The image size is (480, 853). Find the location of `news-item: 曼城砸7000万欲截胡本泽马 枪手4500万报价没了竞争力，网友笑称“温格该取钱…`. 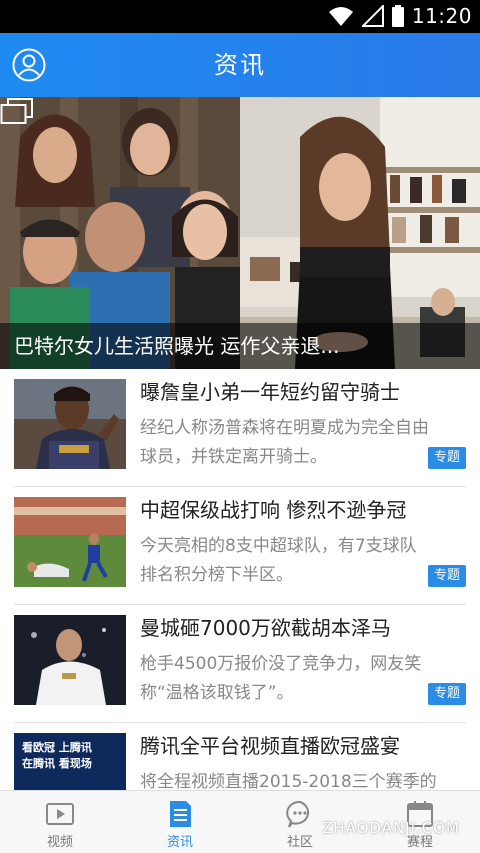

news-item: 曼城砸7000万欲截胡本泽马 枪手4500万报价没了竞争力，网友笑称“温格该取钱… is located at coordinates (240, 664).